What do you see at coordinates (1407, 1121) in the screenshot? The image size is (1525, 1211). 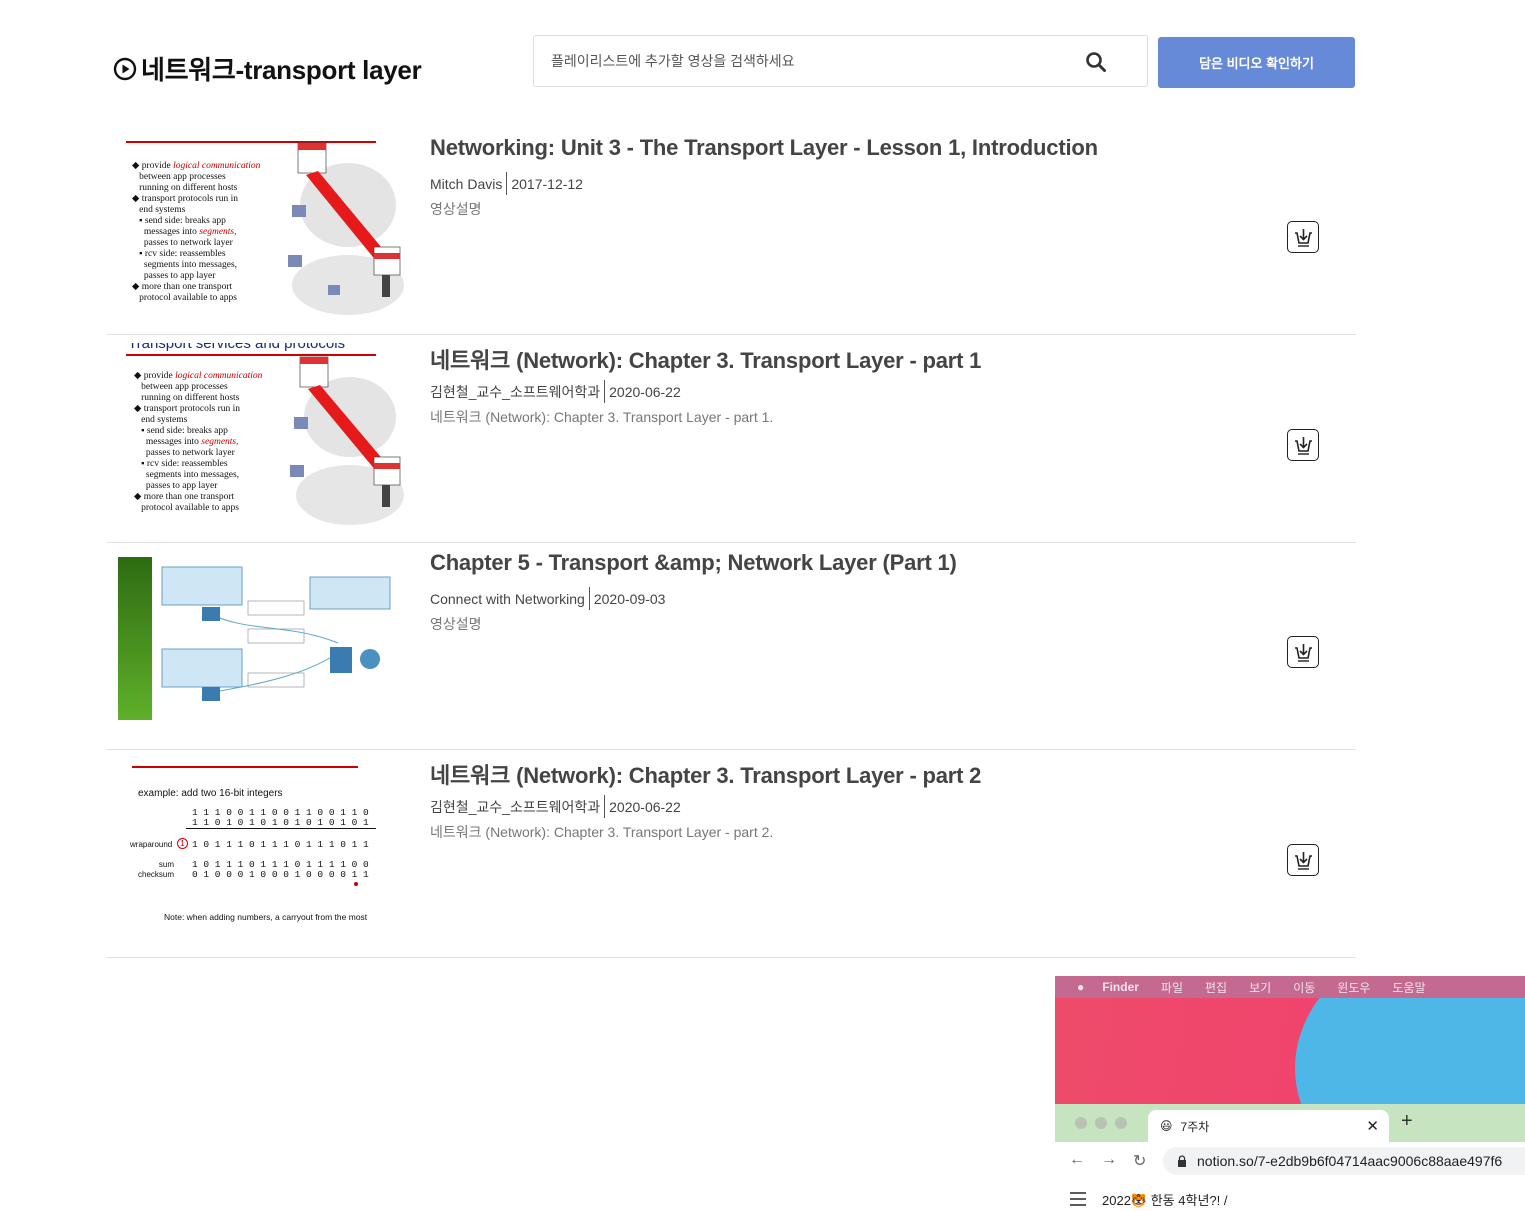 I see `plus-icon: +` at bounding box center [1407, 1121].